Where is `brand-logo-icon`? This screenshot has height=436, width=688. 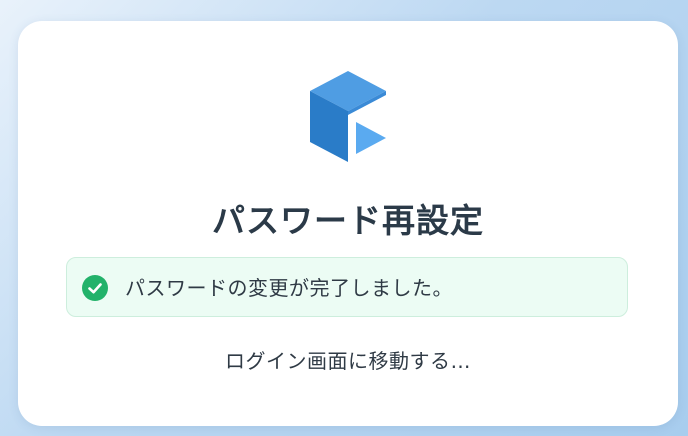
brand-logo-icon is located at coordinates (350, 118).